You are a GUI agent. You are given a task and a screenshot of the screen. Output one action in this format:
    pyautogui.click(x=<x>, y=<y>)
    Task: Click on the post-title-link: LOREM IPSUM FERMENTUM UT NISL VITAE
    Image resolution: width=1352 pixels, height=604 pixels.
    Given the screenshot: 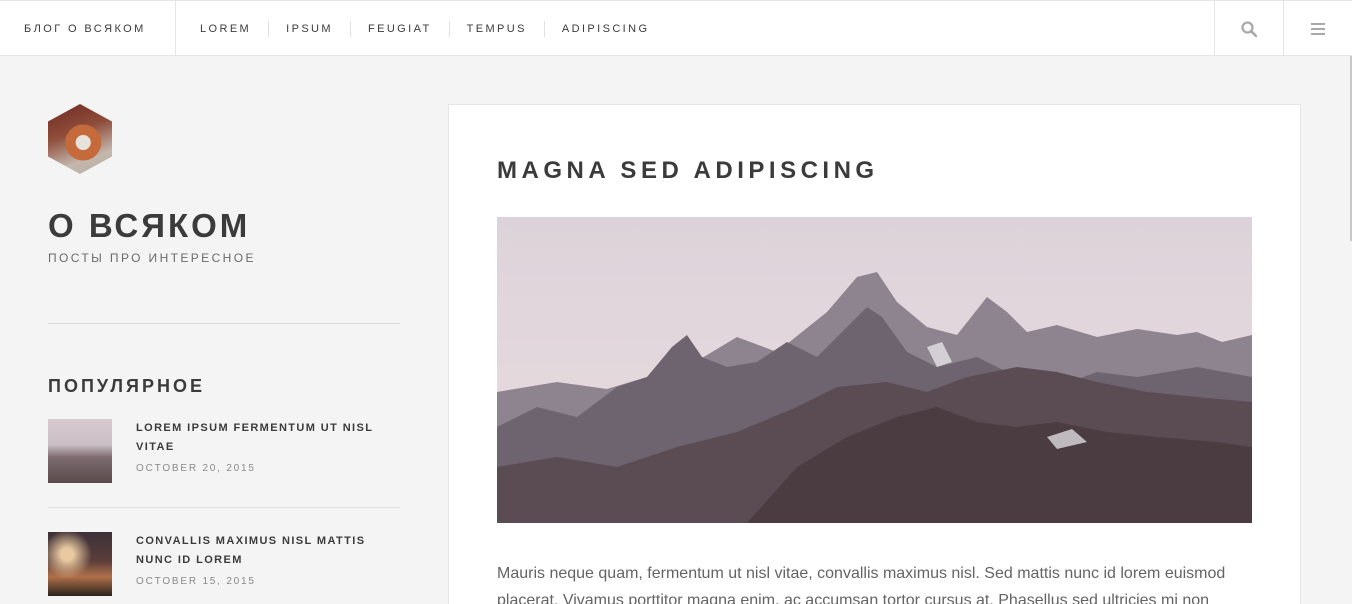 What is the action you would take?
    pyautogui.click(x=261, y=438)
    